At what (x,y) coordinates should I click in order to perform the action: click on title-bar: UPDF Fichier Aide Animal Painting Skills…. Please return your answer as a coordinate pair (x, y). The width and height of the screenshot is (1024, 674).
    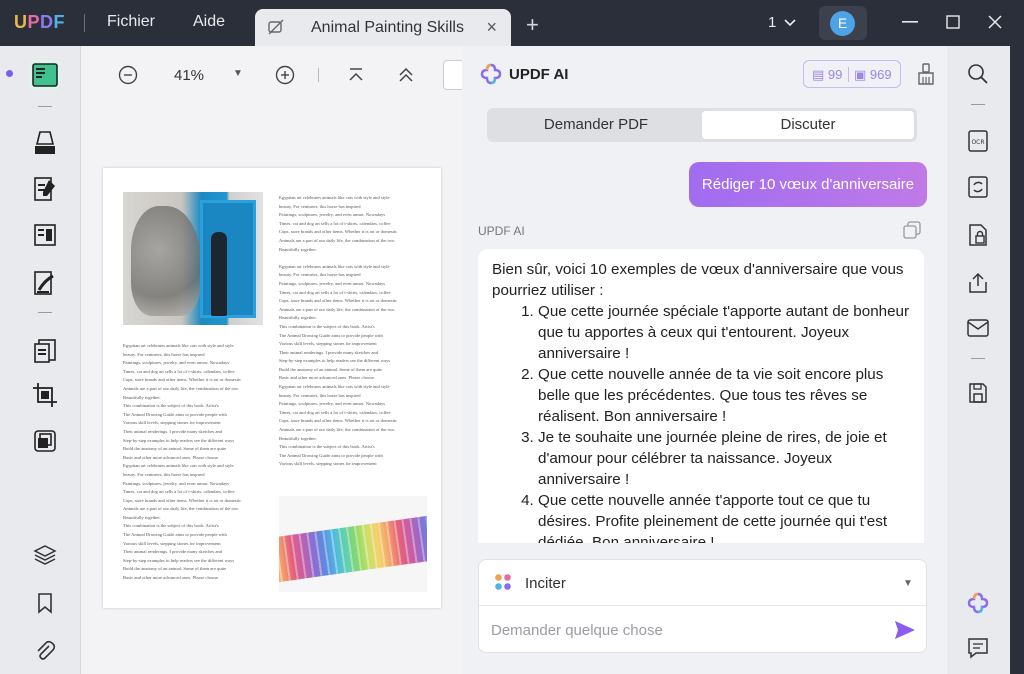
    Looking at the image, I should click on (512, 23).